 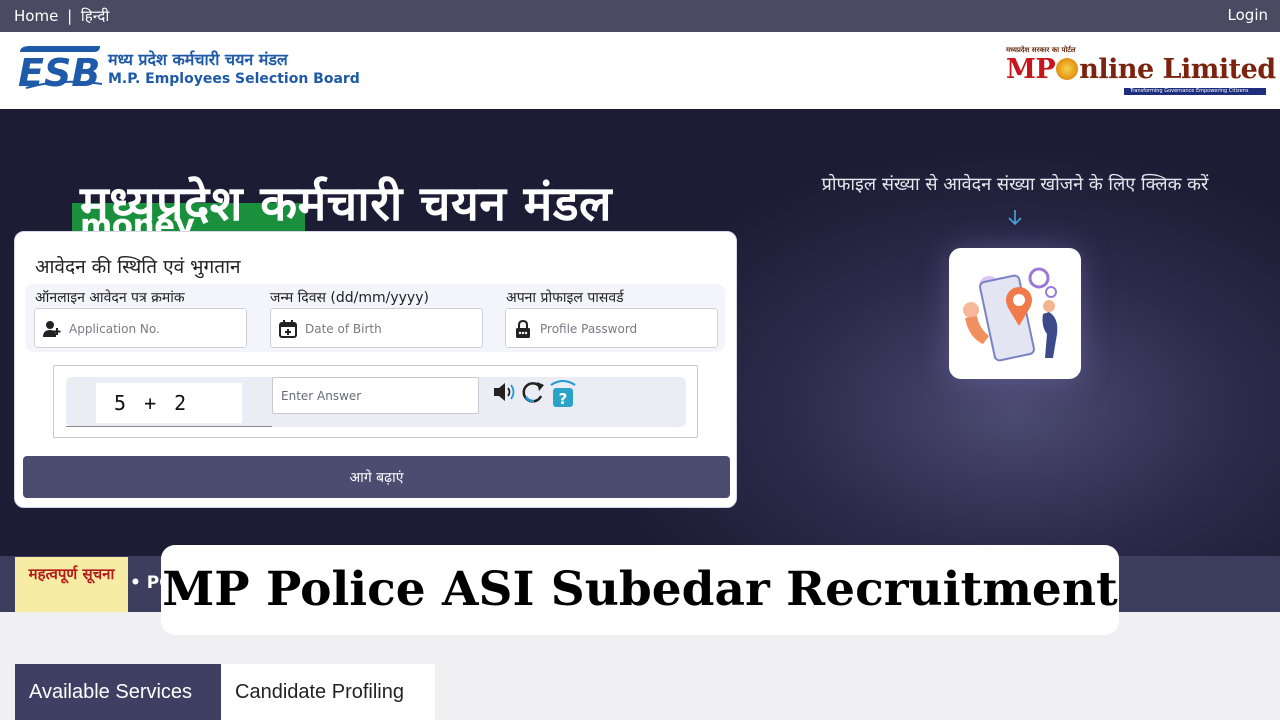 I want to click on profile-search-card, so click(x=1015, y=313).